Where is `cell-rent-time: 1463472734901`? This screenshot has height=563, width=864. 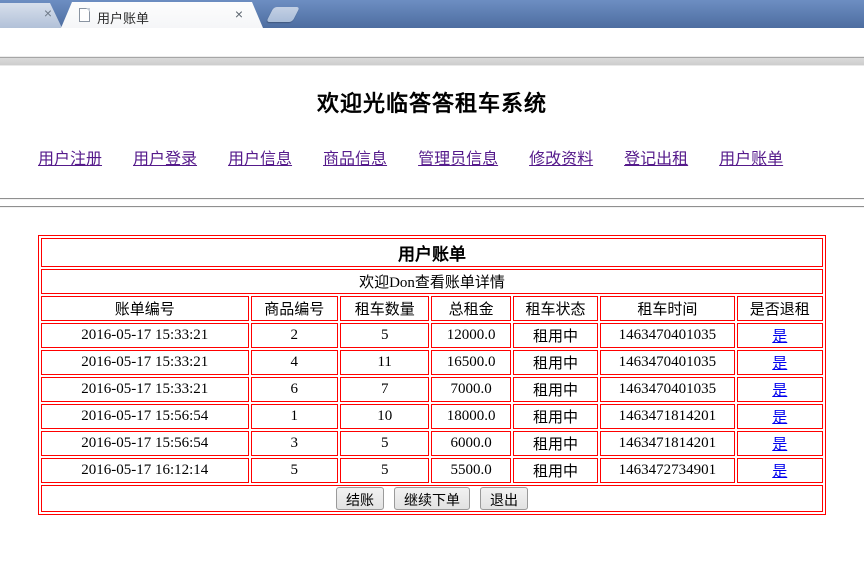 cell-rent-time: 1463472734901 is located at coordinates (667, 470).